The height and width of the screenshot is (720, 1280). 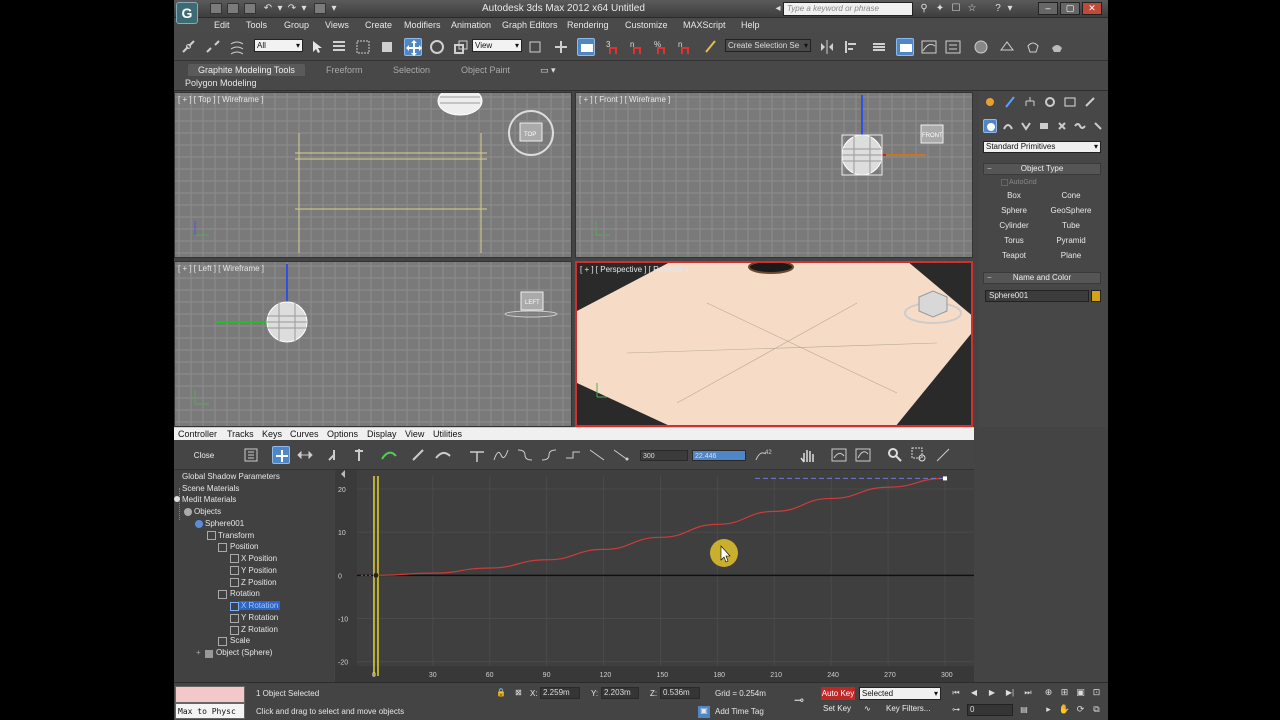 What do you see at coordinates (382, 434) in the screenshot?
I see `ce-menu-display: Display` at bounding box center [382, 434].